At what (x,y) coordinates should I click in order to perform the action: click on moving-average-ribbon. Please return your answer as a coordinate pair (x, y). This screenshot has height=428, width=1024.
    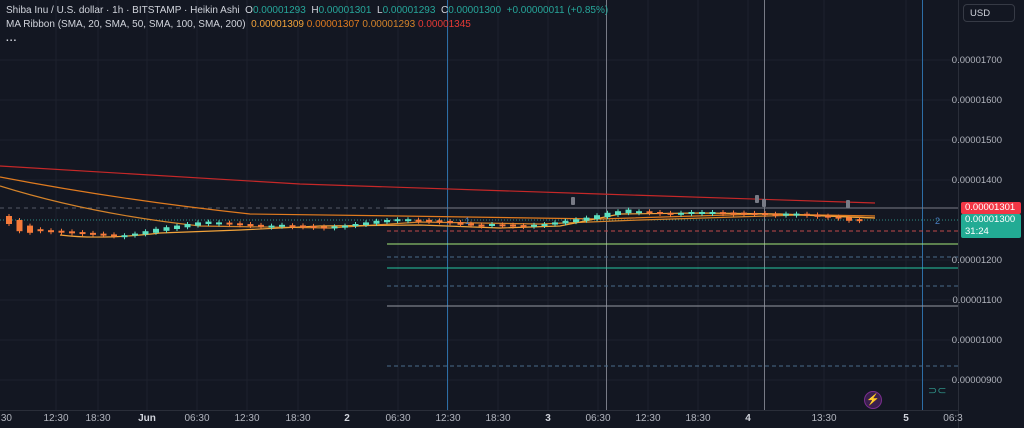
    Looking at the image, I should click on (438, 201).